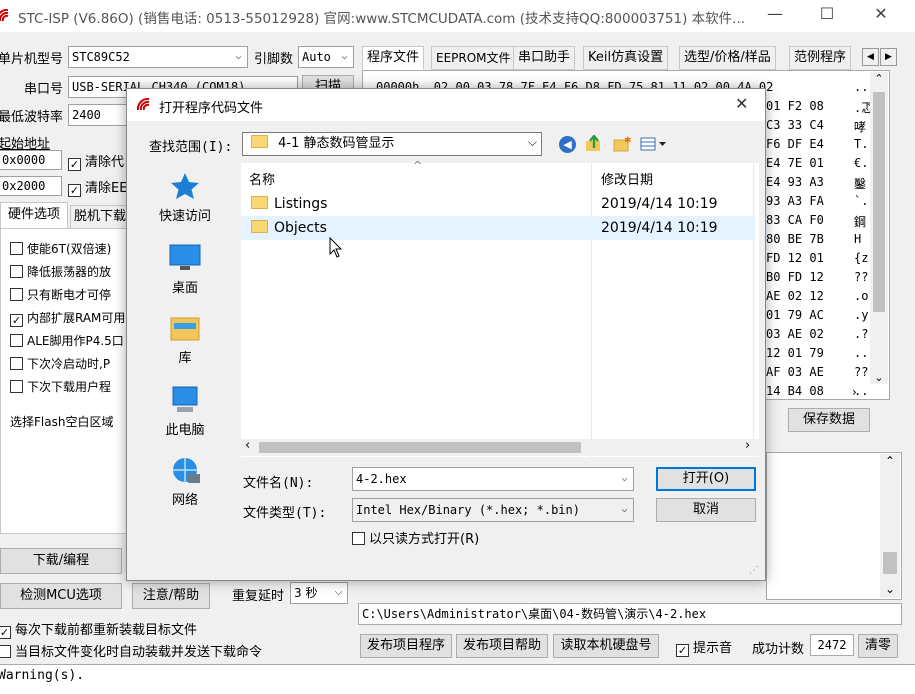 This screenshot has height=694, width=915. I want to click on star-icon, so click(185, 186).